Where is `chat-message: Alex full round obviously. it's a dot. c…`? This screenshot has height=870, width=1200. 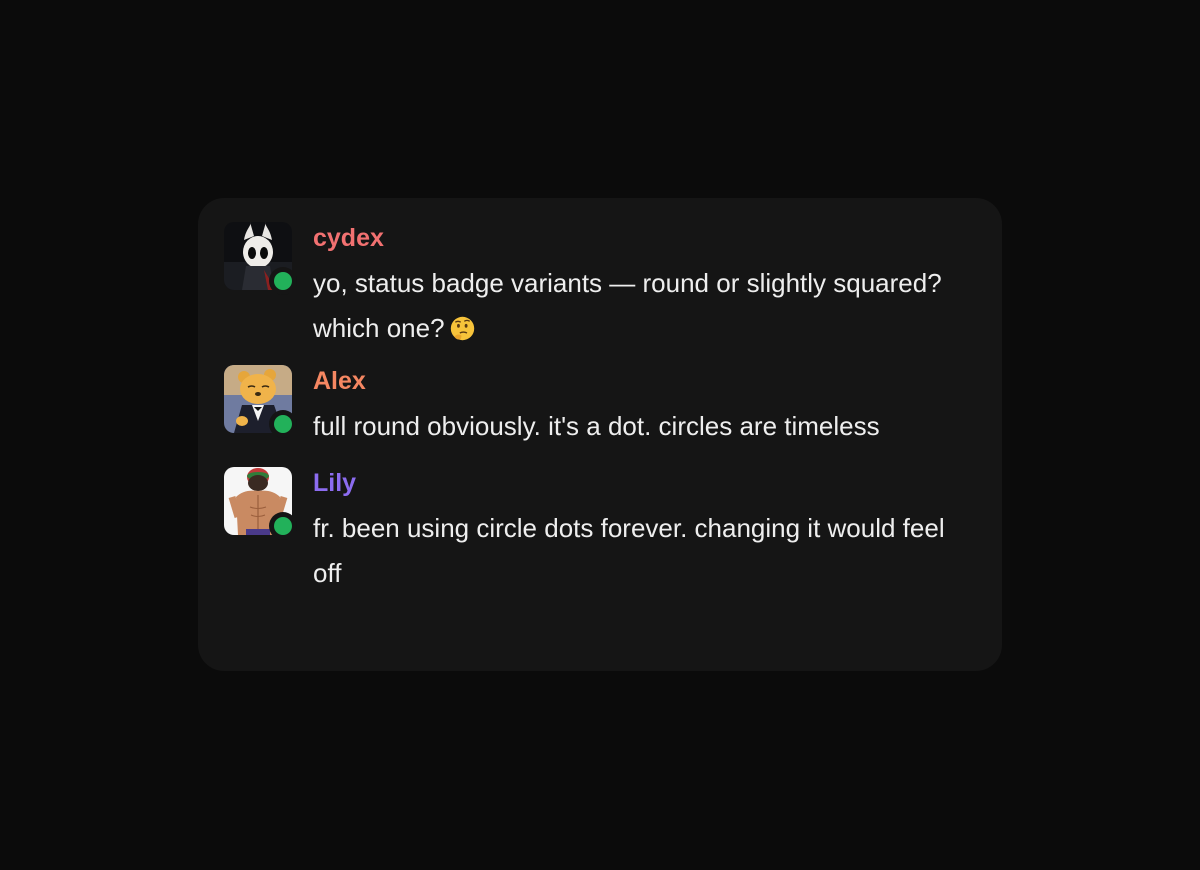 chat-message: Alex full round obviously. it's a dot. c… is located at coordinates (593, 407).